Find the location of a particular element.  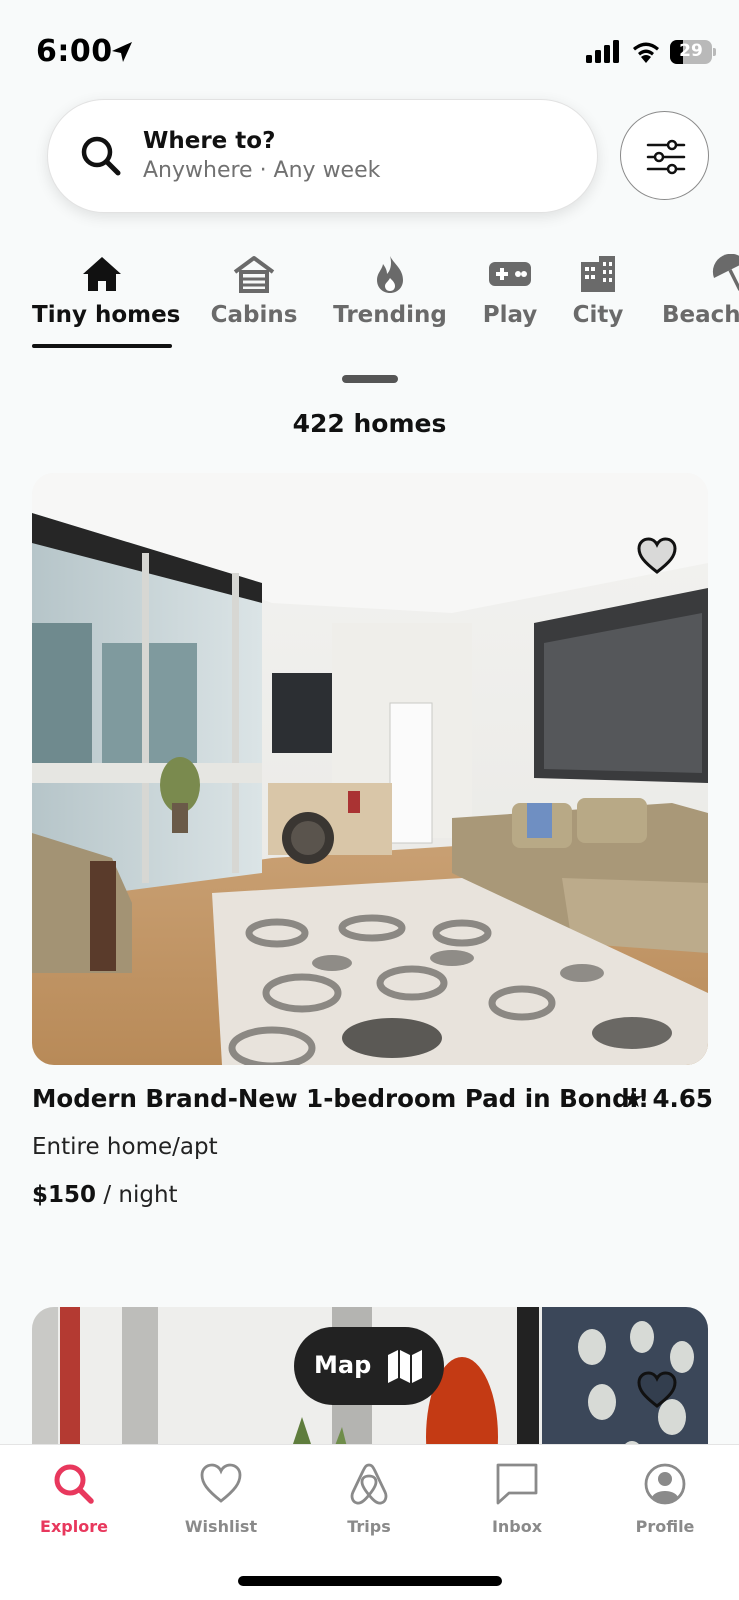

gamepad-icon is located at coordinates (510, 274).